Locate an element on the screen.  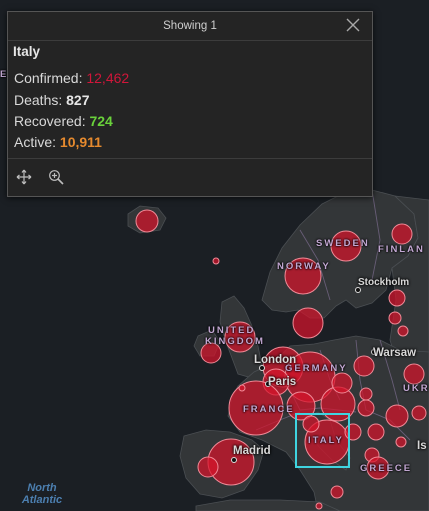
stat-recovered-label: Recovered: is located at coordinates (50, 121).